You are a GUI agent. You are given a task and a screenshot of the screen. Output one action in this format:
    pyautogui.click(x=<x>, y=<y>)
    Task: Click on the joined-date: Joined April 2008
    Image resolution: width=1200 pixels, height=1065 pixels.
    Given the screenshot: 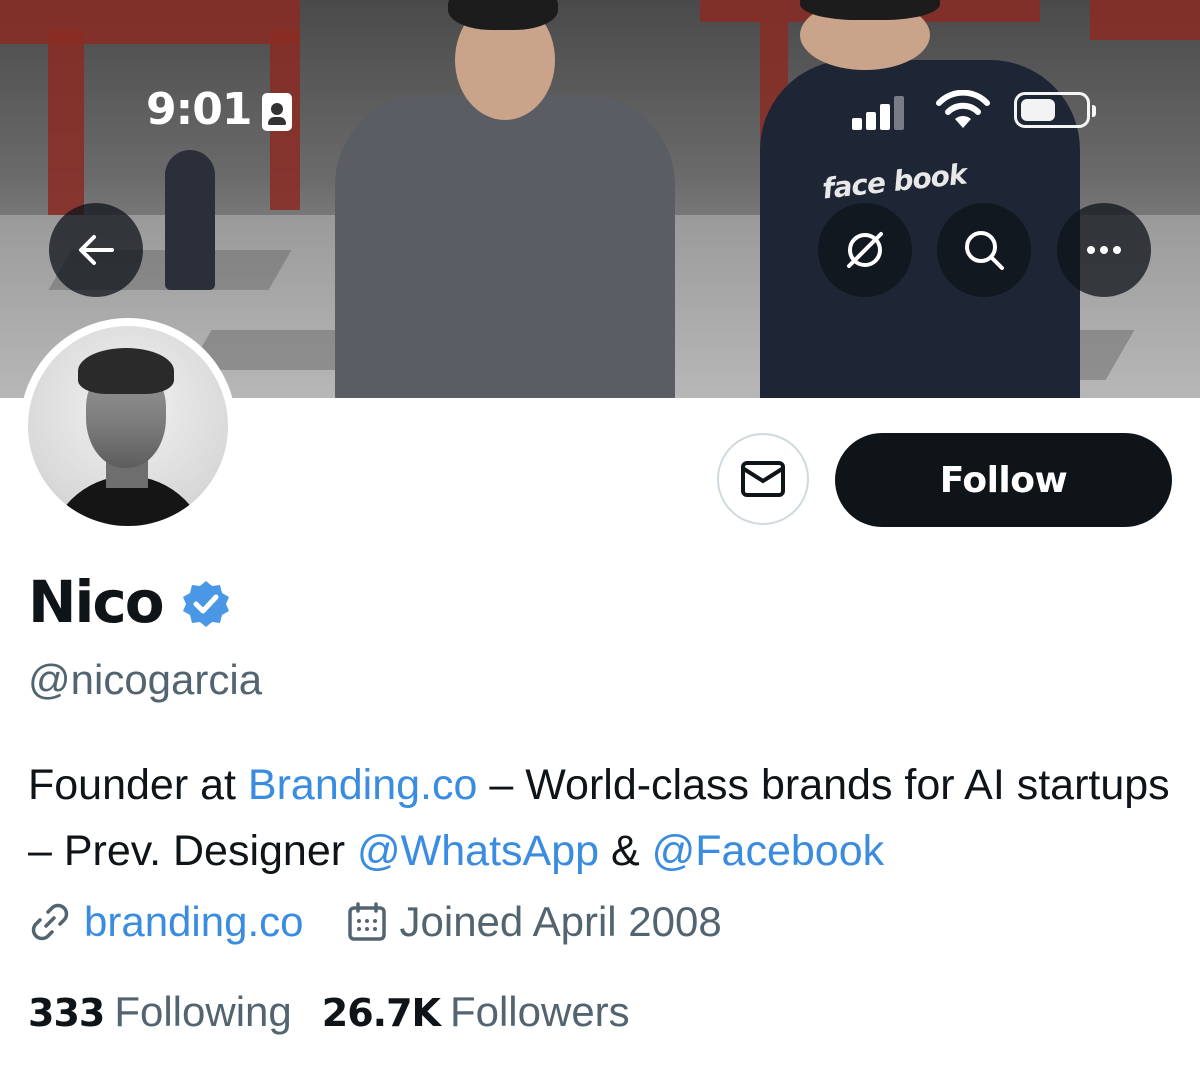 What is the action you would take?
    pyautogui.click(x=560, y=921)
    